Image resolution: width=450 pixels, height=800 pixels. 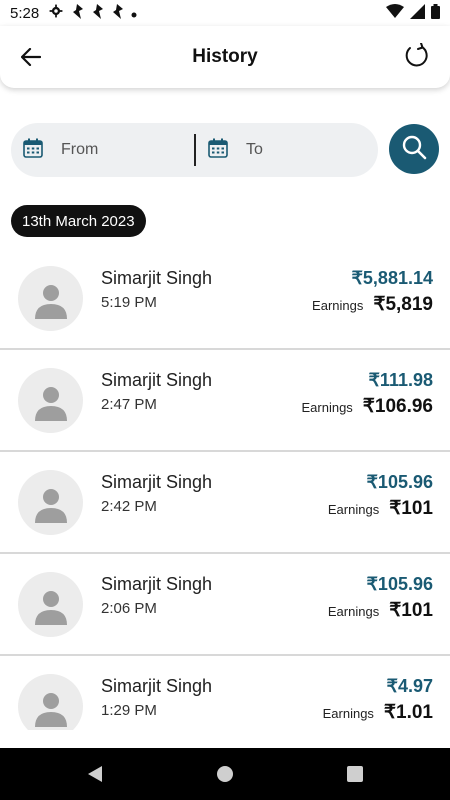 What do you see at coordinates (397, 406) in the screenshot?
I see `earnings-value: ₹106.96` at bounding box center [397, 406].